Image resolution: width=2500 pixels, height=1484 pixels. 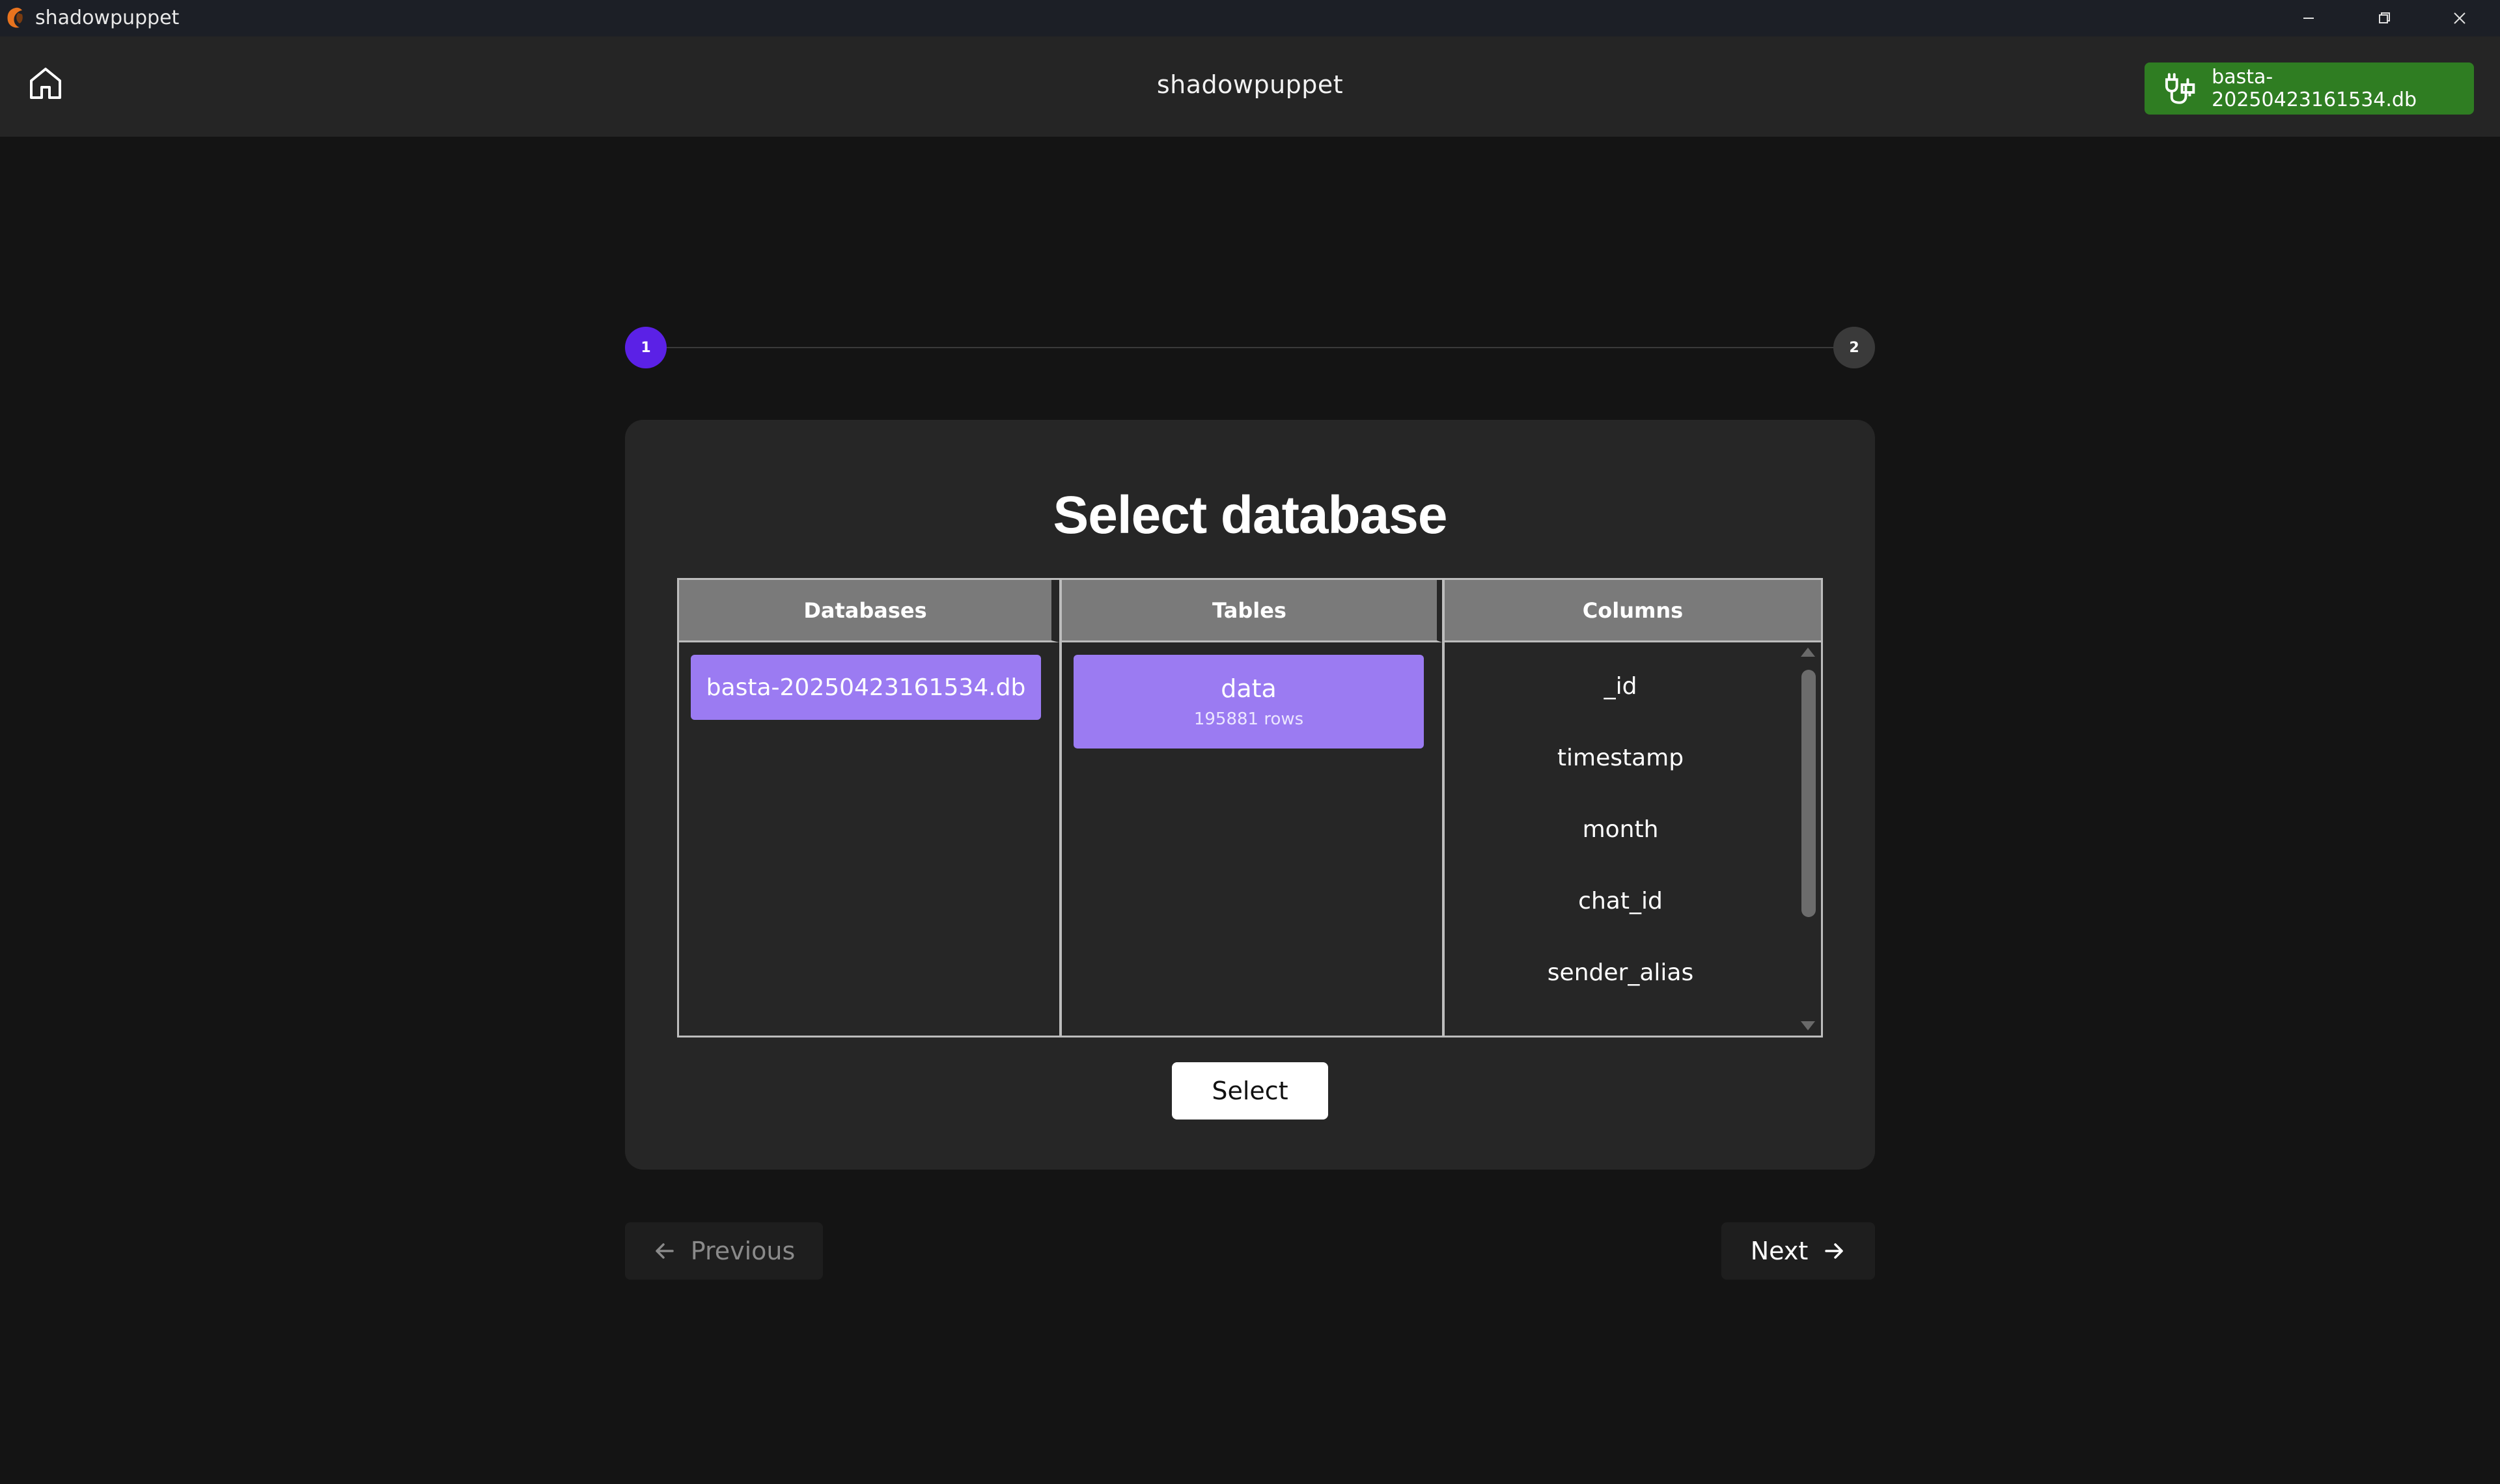 What do you see at coordinates (15, 17) in the screenshot?
I see `app-logo-icon` at bounding box center [15, 17].